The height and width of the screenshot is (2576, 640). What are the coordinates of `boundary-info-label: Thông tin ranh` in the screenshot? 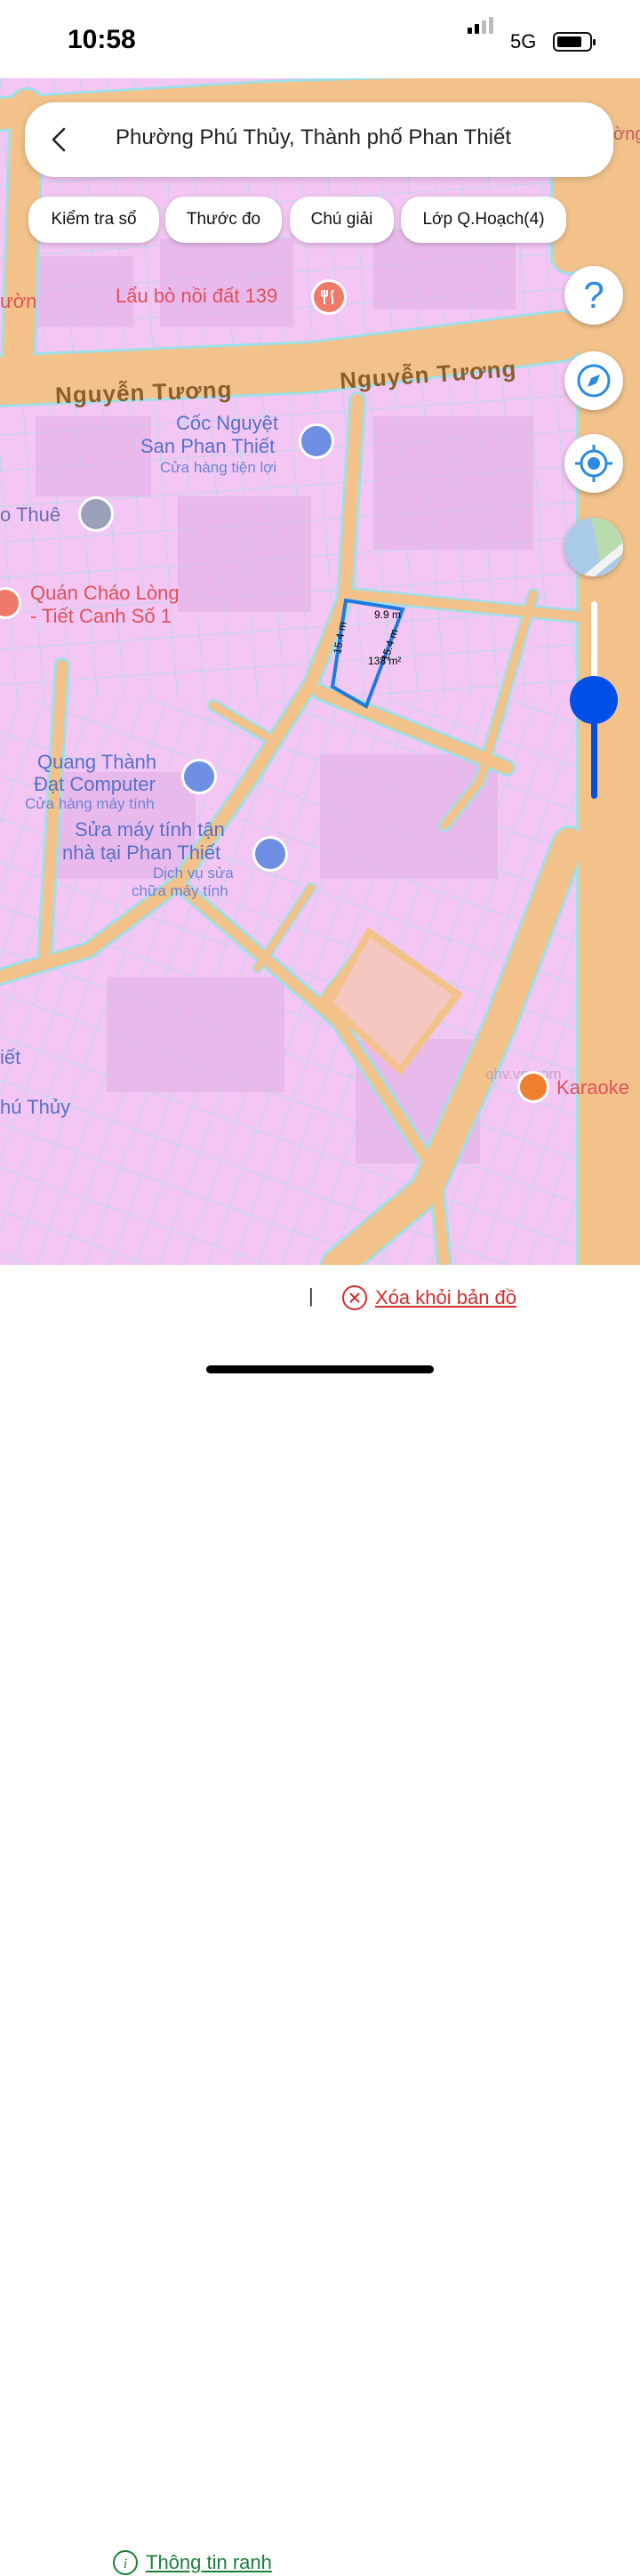 It's located at (209, 2562).